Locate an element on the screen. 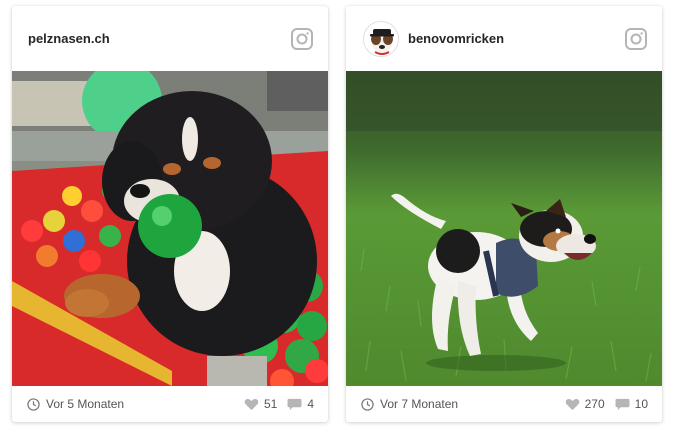 The image size is (675, 437). likes-count: 270 is located at coordinates (585, 404).